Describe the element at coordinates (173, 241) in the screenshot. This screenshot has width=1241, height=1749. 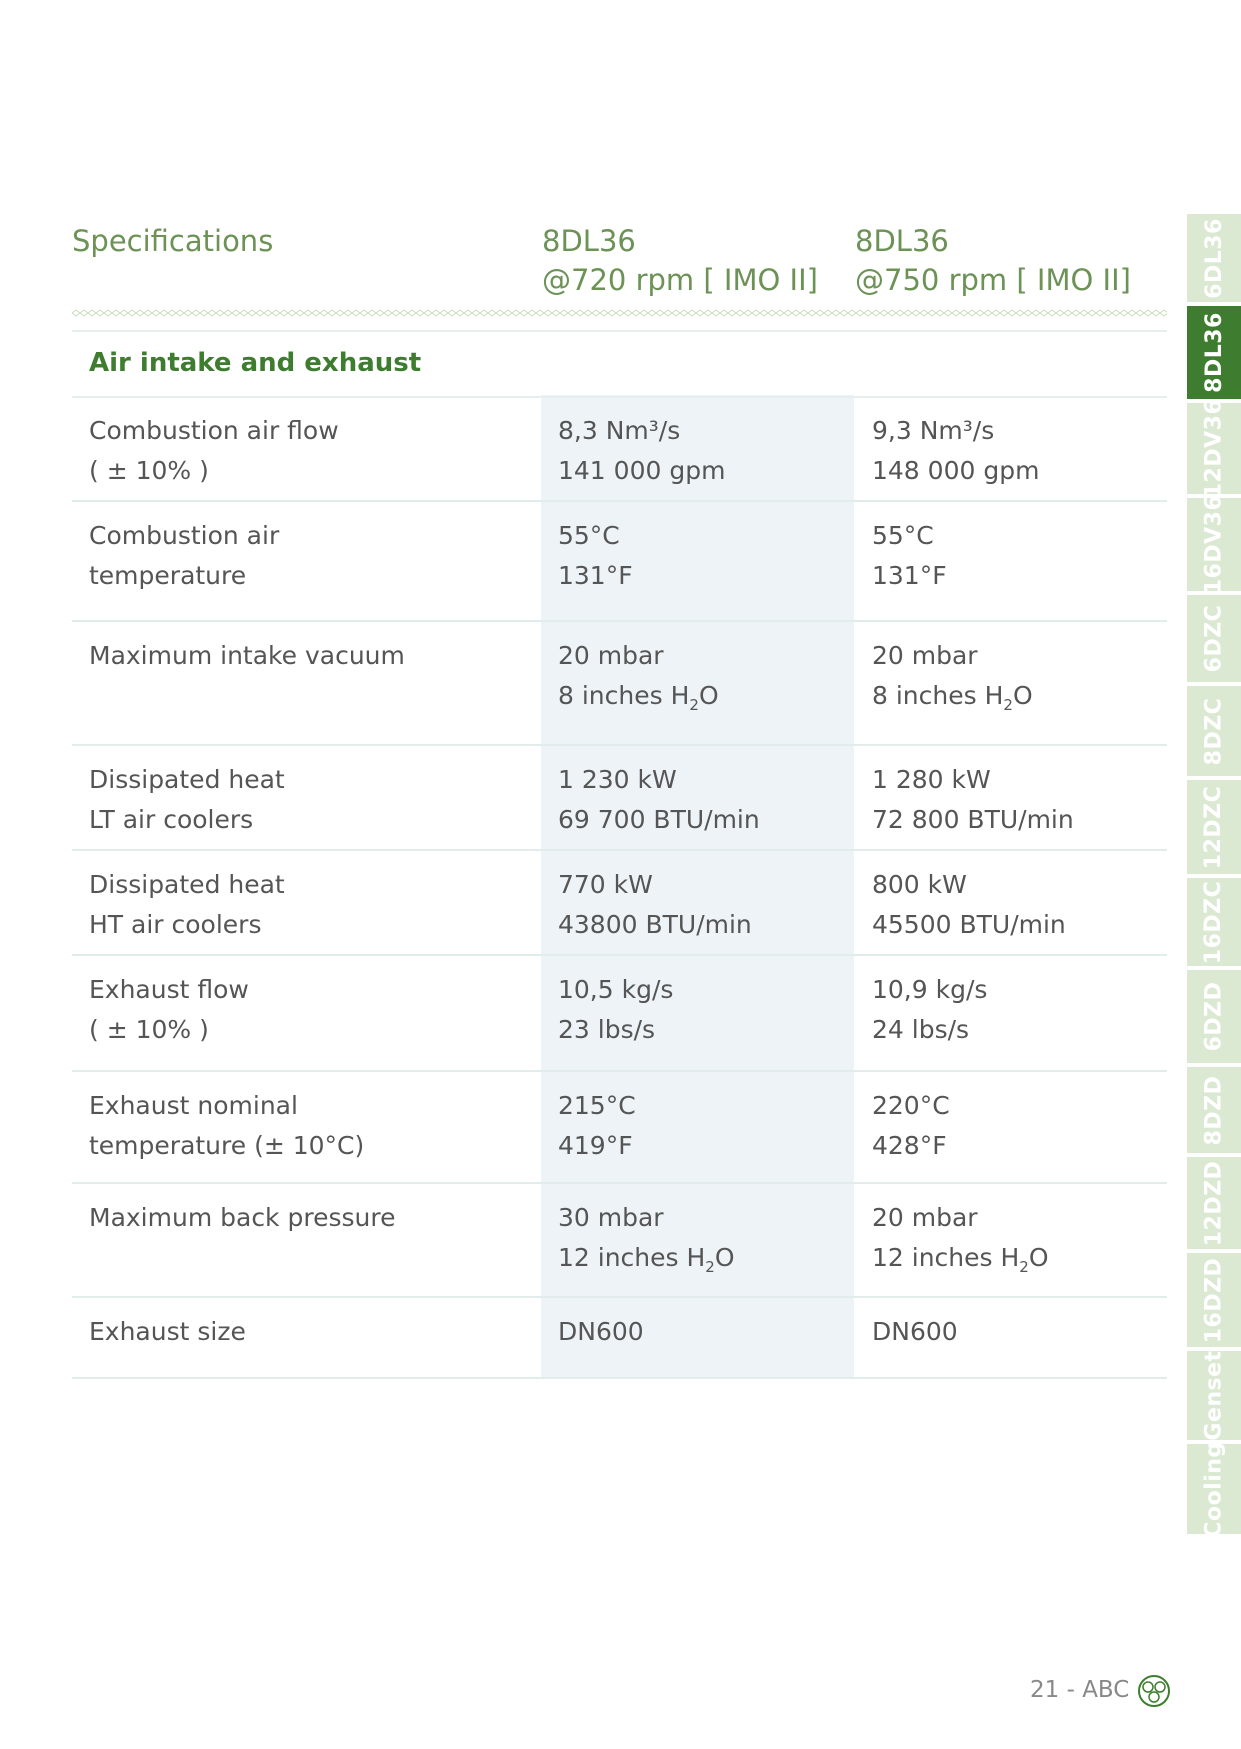
I see `header-specifications: Specifications` at that location.